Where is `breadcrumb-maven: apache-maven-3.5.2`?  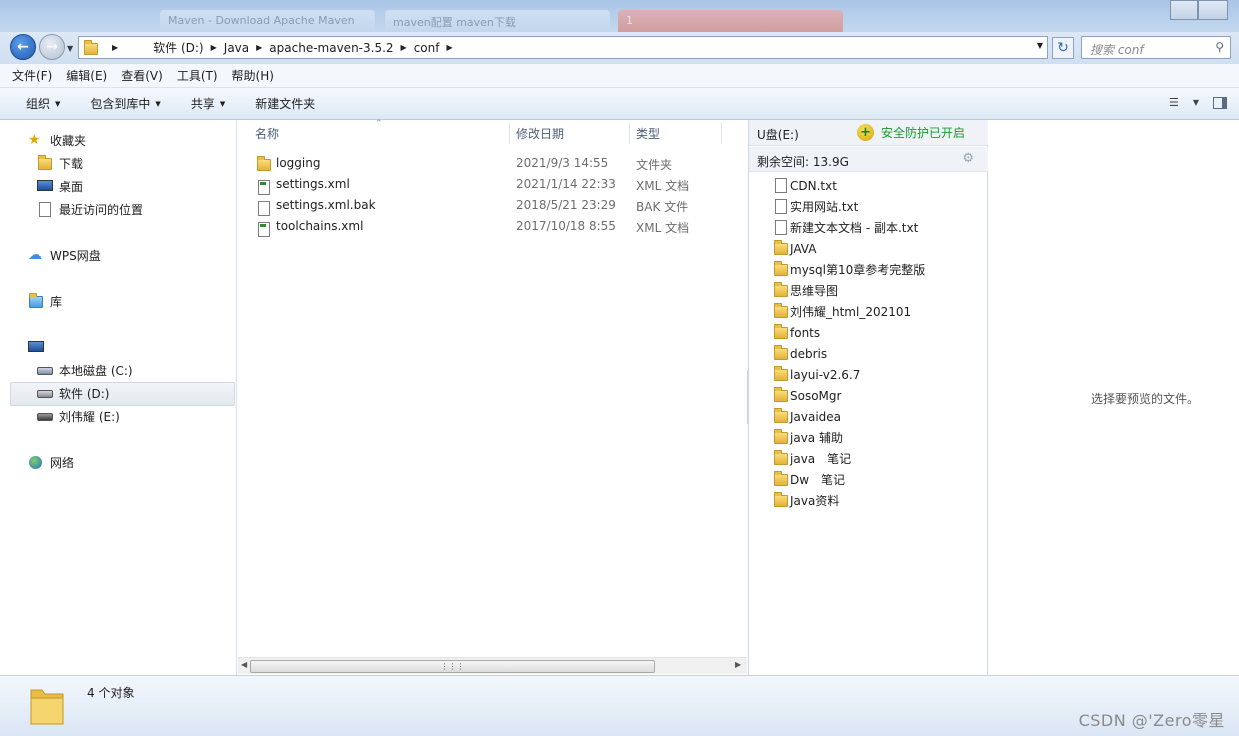 breadcrumb-maven: apache-maven-3.5.2 is located at coordinates (331, 48).